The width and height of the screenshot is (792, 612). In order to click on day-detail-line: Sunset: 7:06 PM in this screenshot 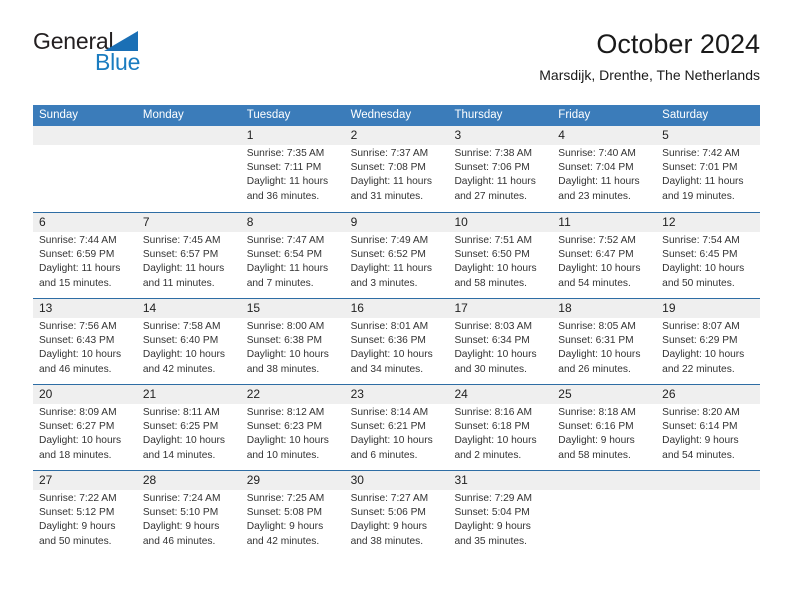, I will do `click(492, 168)`.